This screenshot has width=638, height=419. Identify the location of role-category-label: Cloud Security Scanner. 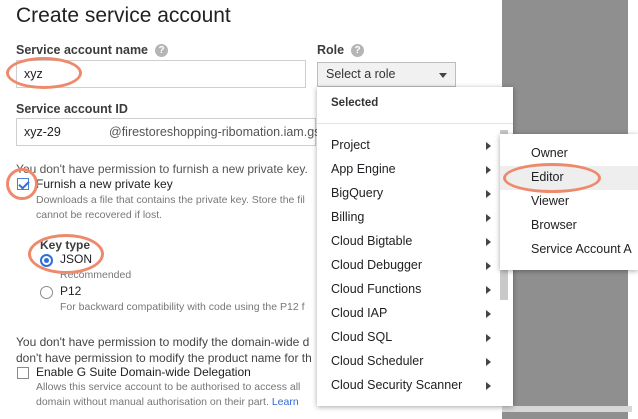
(397, 385).